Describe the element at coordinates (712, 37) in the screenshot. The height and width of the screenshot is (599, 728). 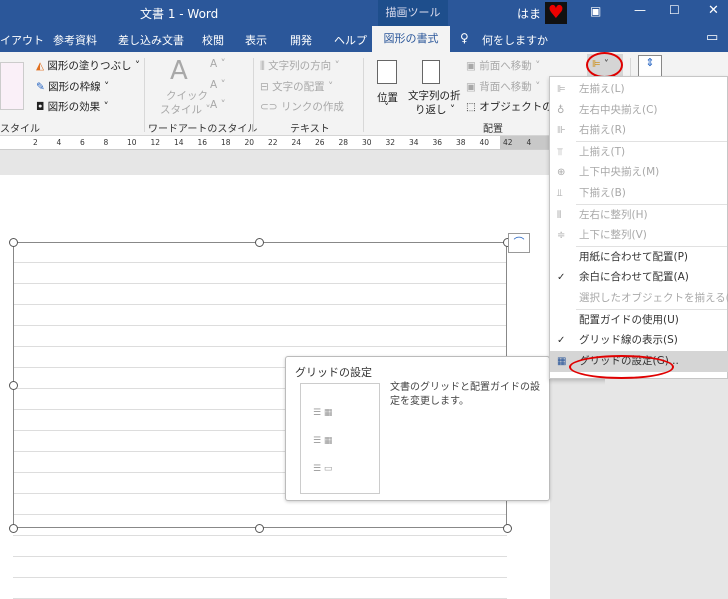
I see `comment-icon: ▭` at that location.